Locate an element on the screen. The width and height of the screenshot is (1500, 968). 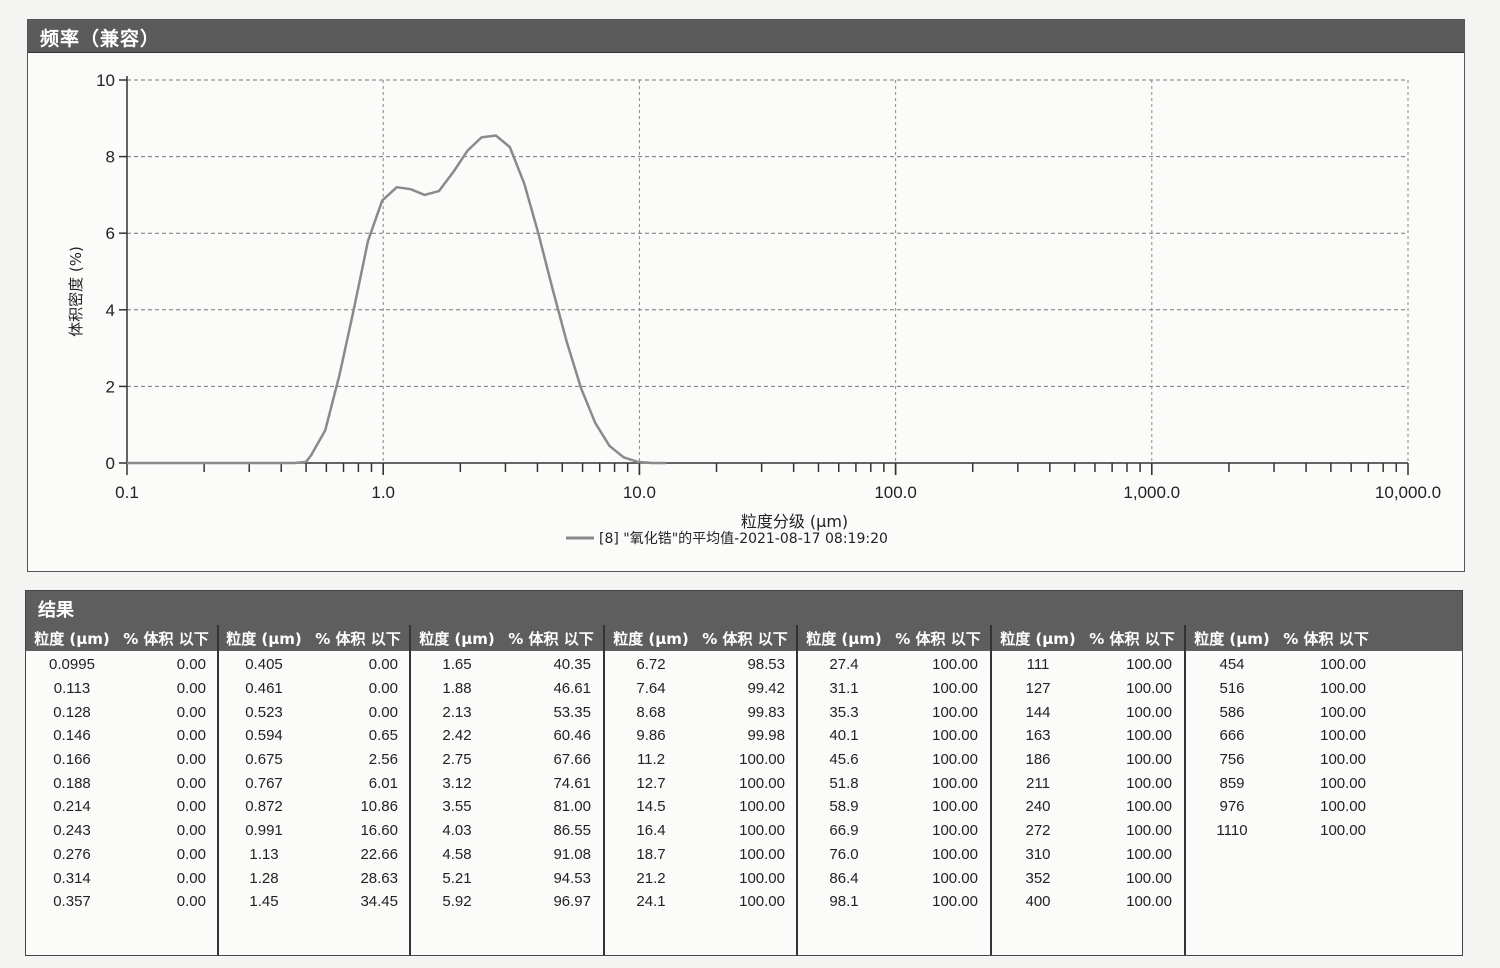
size-cell: 24.1 is located at coordinates (651, 902).